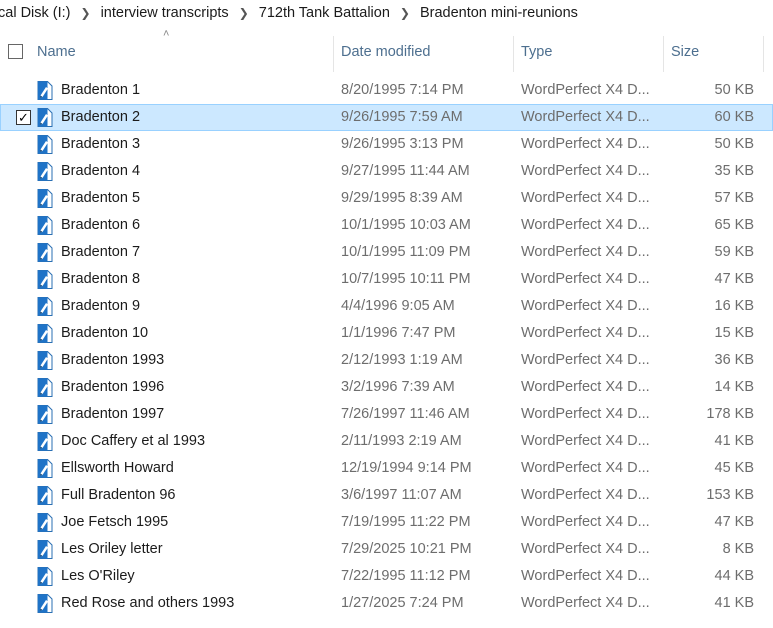  Describe the element at coordinates (406, 468) in the screenshot. I see `file-date-modified: 12/19/1994 9:14 PM` at that location.